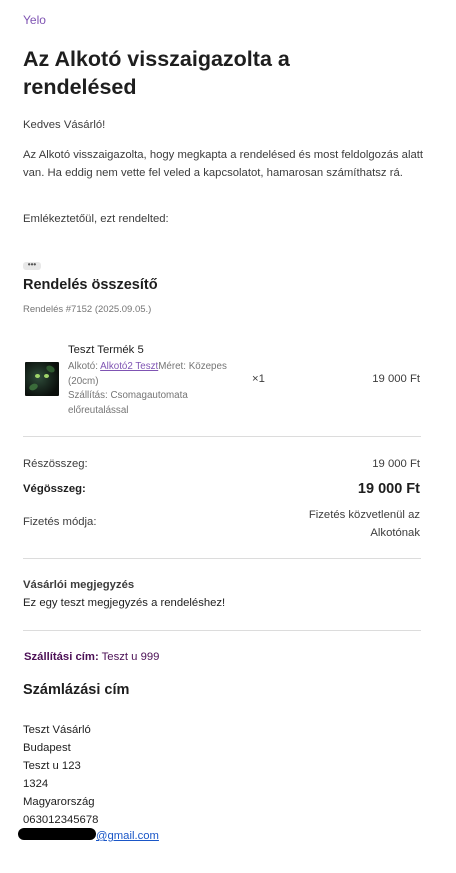  Describe the element at coordinates (61, 820) in the screenshot. I see `billing-phone: 063012345678` at that location.